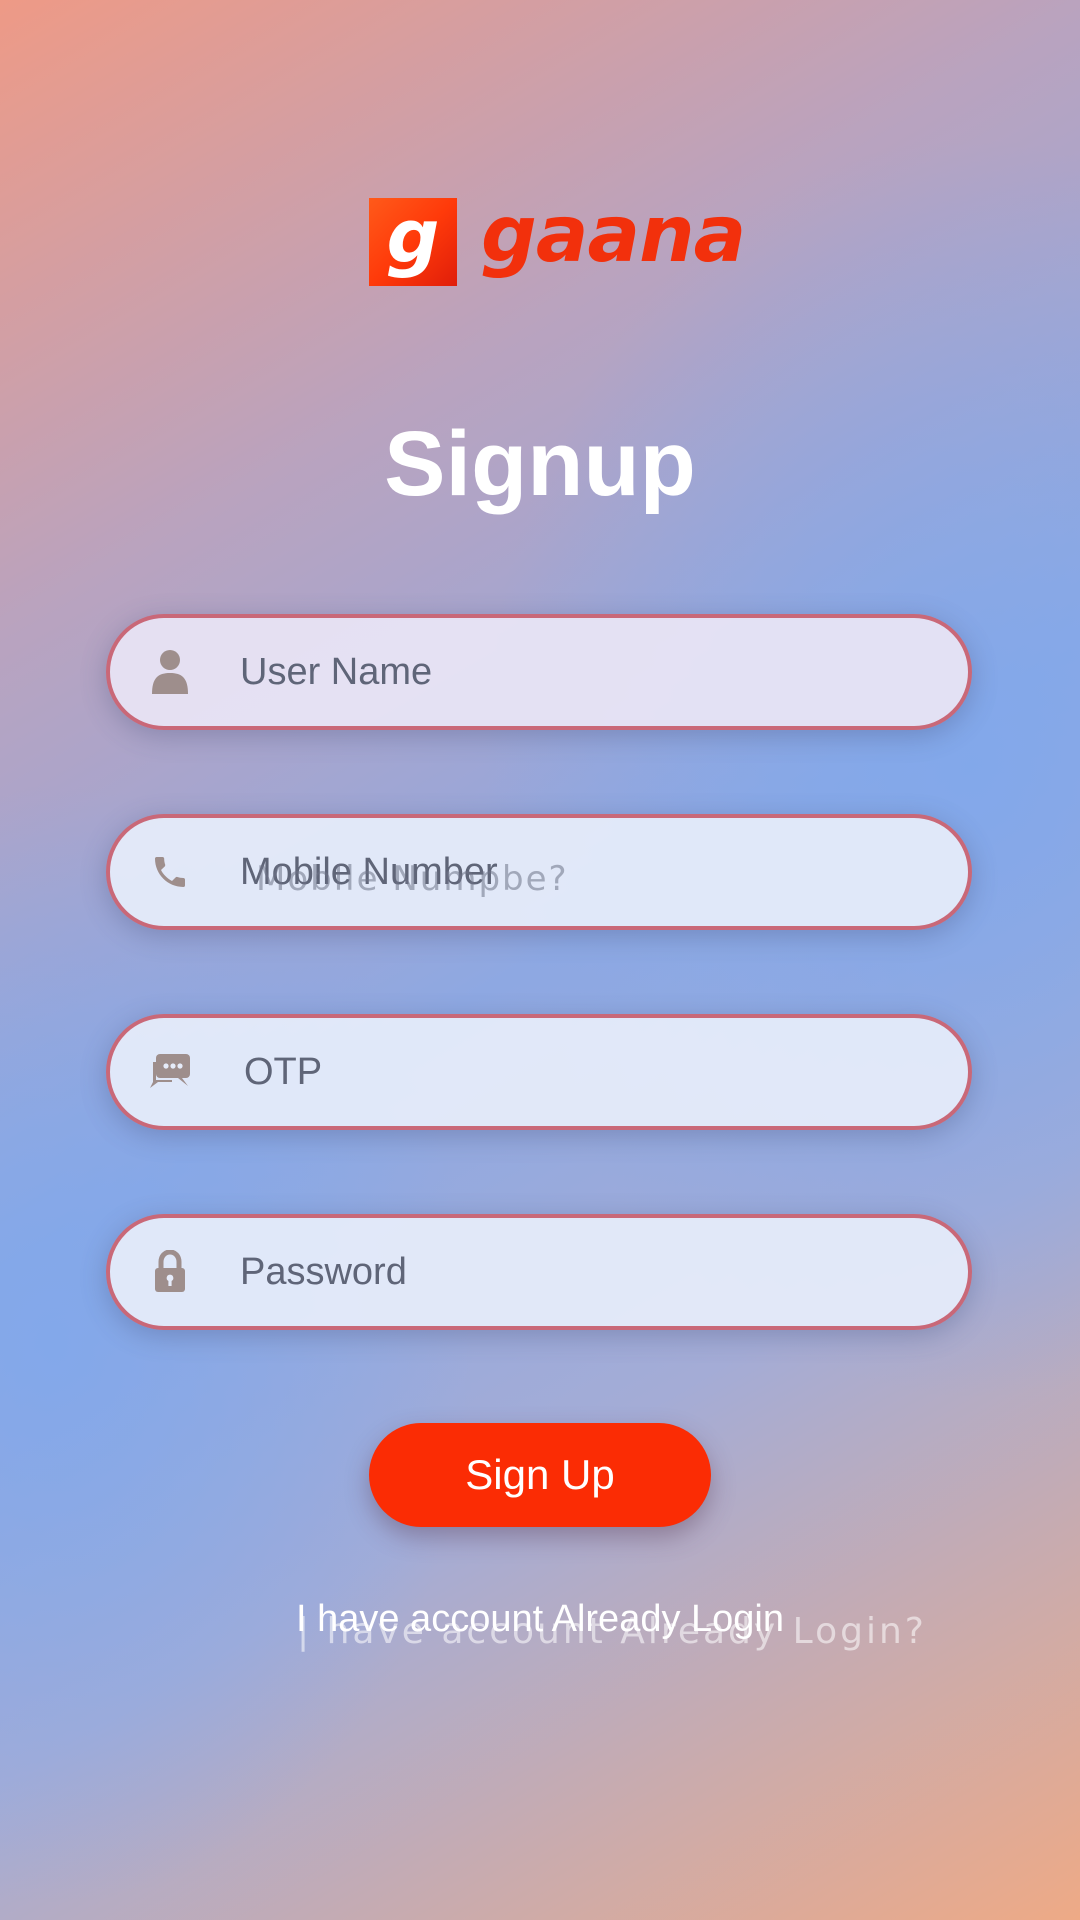  Describe the element at coordinates (540, 464) in the screenshot. I see `page-title: Signup` at that location.